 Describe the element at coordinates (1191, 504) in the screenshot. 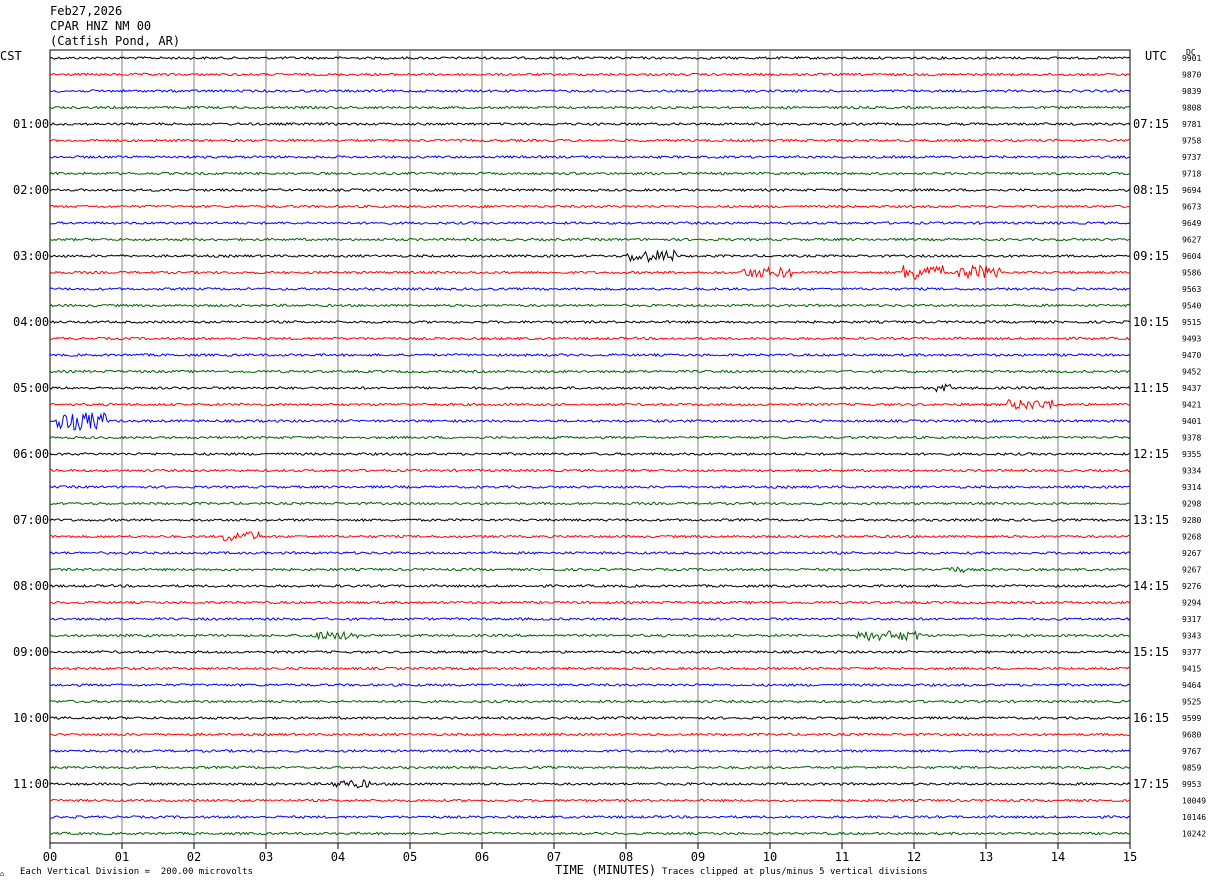

I see `dc-offset-label: 9298` at that location.